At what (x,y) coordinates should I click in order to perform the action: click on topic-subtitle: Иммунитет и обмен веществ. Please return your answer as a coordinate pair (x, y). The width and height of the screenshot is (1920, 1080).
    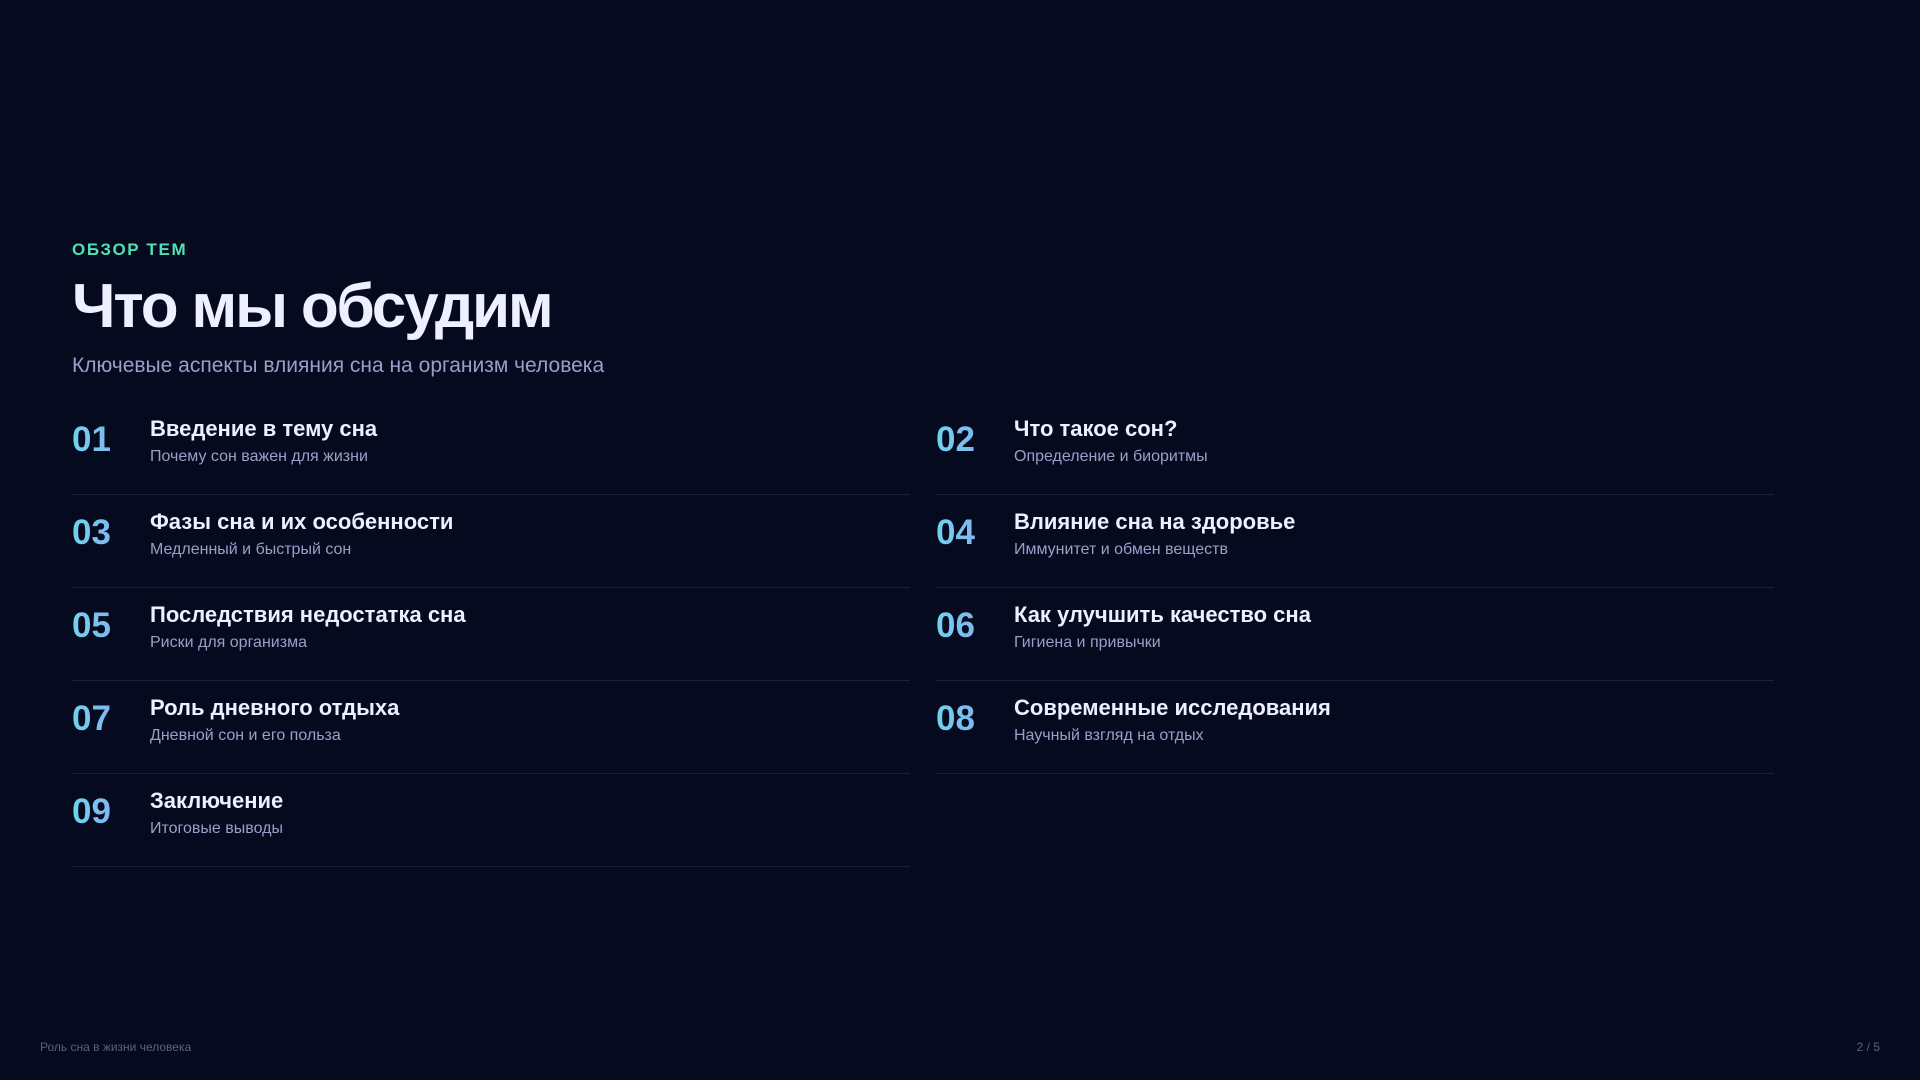
    Looking at the image, I should click on (1121, 550).